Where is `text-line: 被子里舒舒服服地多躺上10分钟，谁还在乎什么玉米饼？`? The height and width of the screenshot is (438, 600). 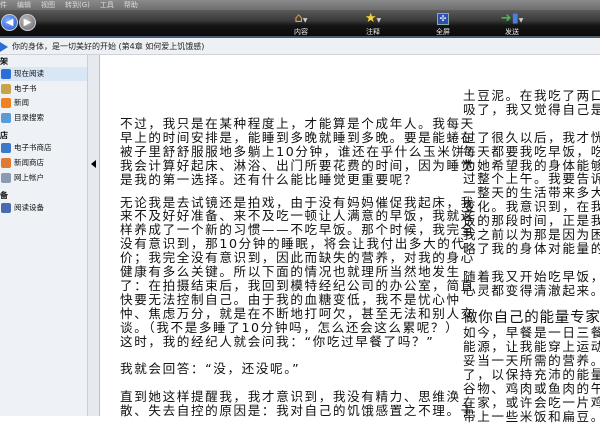 text-line: 被子里舒舒服服地多躺上10分钟，谁还在乎什么玉米饼？ is located at coordinates (300, 151).